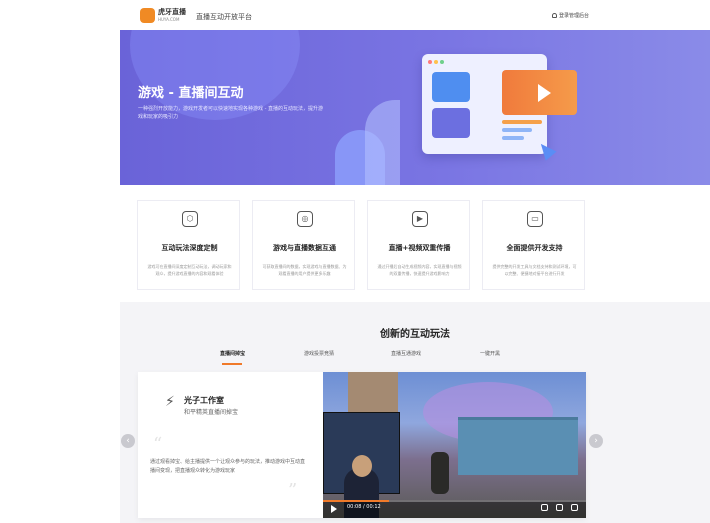  Describe the element at coordinates (189, 248) in the screenshot. I see `feature-title: 互动玩法深度定制` at that location.